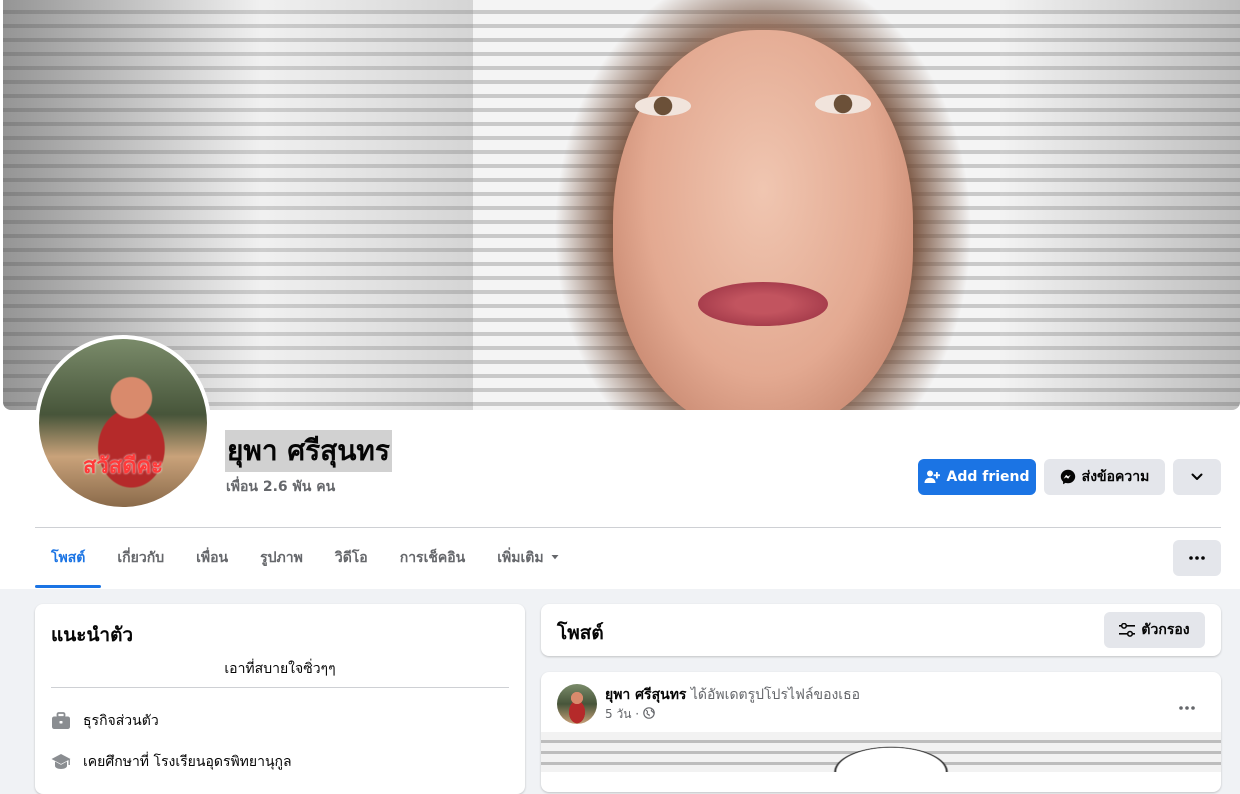 The image size is (1240, 794). I want to click on tab-label: เพิ่มเติม, so click(520, 558).